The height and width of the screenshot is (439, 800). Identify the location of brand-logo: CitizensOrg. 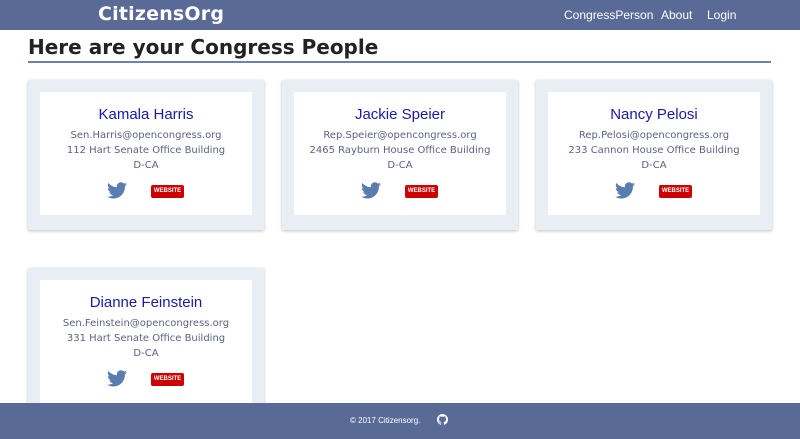
(161, 14).